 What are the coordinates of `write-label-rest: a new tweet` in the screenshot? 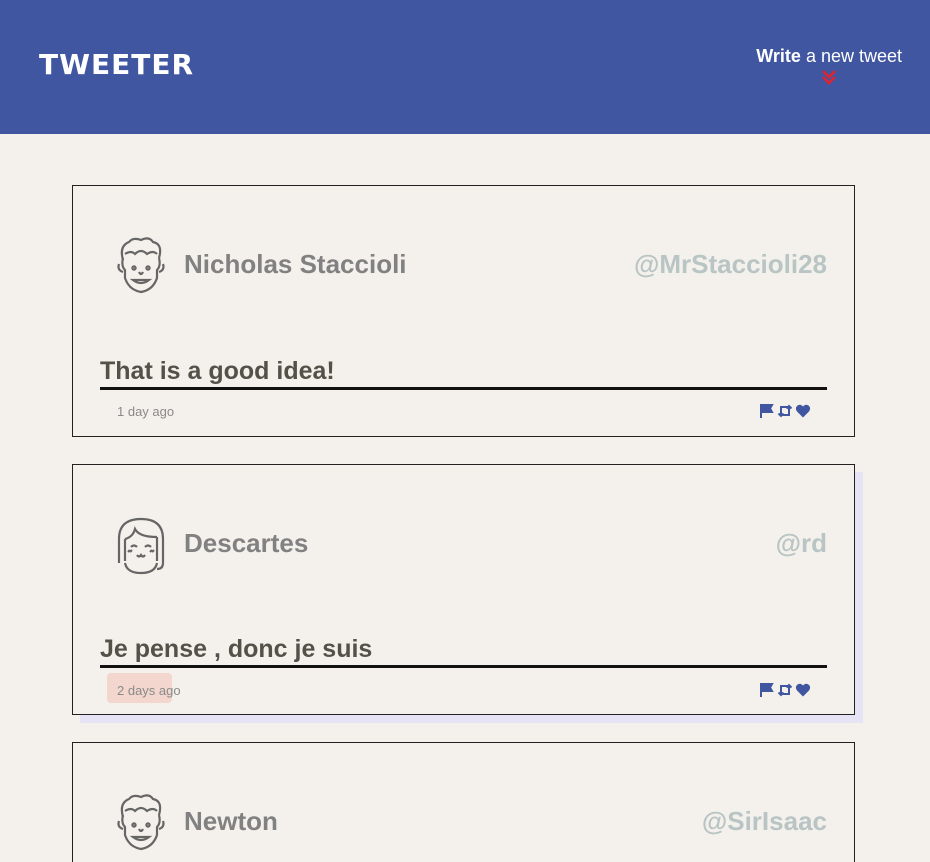 It's located at (851, 56).